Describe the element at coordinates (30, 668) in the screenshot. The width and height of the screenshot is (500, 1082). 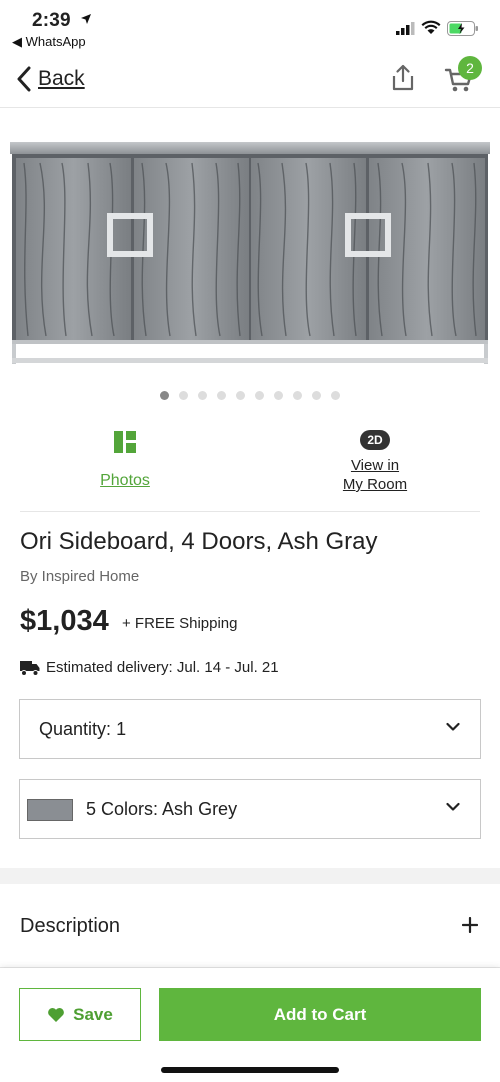
I see `truck-icon` at that location.